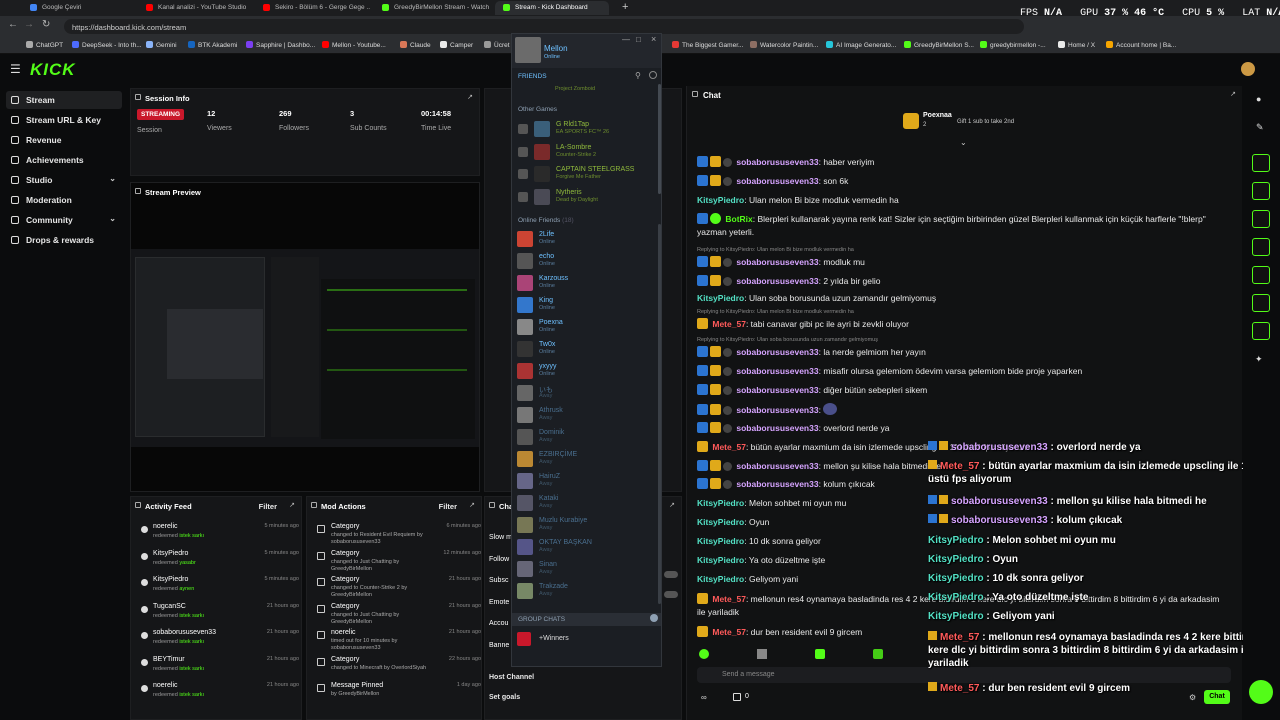 The width and height of the screenshot is (1280, 720). What do you see at coordinates (587, 571) in the screenshot?
I see `steam-friend: Sinan Away` at bounding box center [587, 571].